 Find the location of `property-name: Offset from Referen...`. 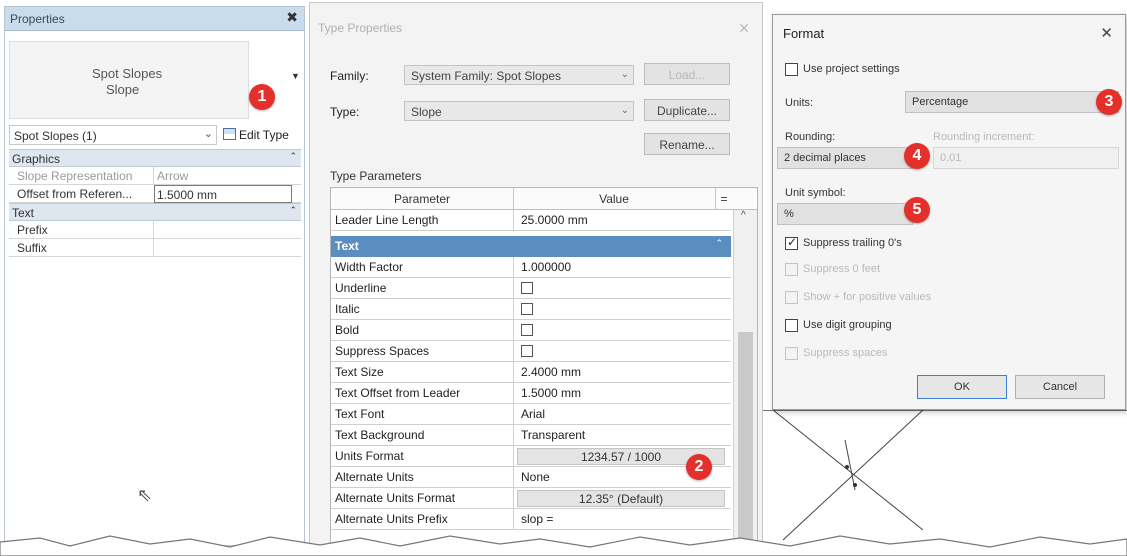

property-name: Offset from Referen... is located at coordinates (75, 194).